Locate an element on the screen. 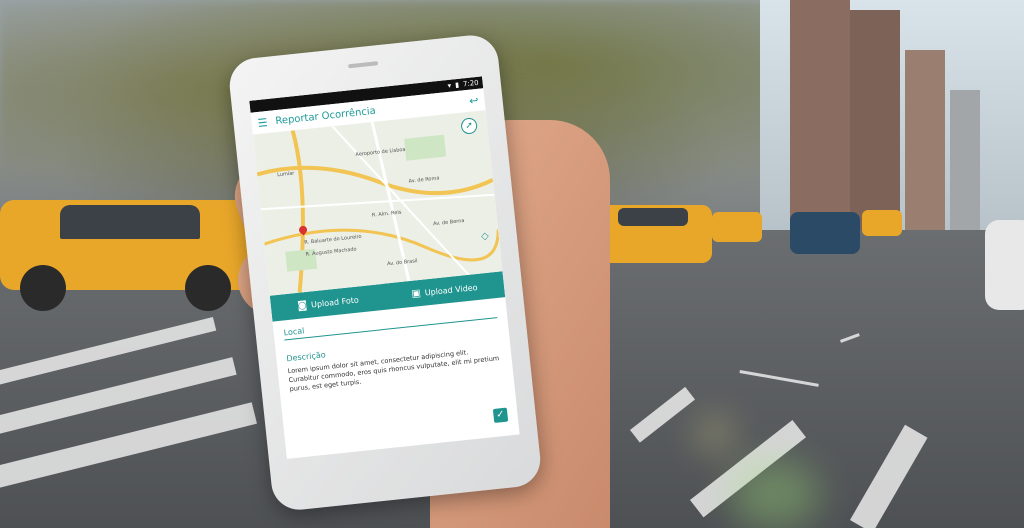  back-arrow-icon: ↩ is located at coordinates (474, 100).